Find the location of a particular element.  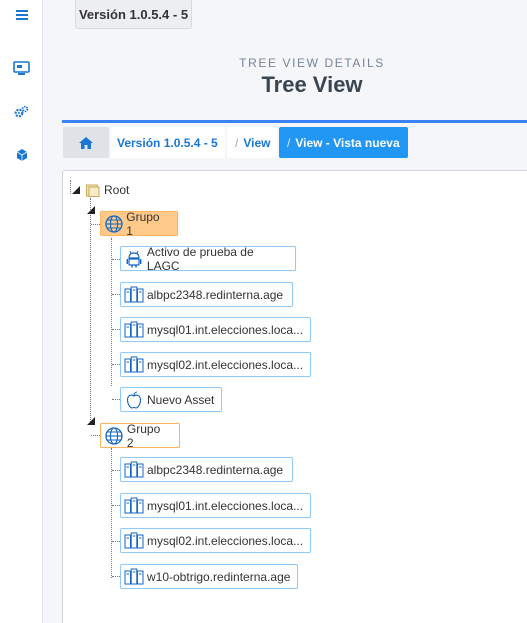

top-bar: Versión 1.0.5.4 - 5 is located at coordinates (285, 15).